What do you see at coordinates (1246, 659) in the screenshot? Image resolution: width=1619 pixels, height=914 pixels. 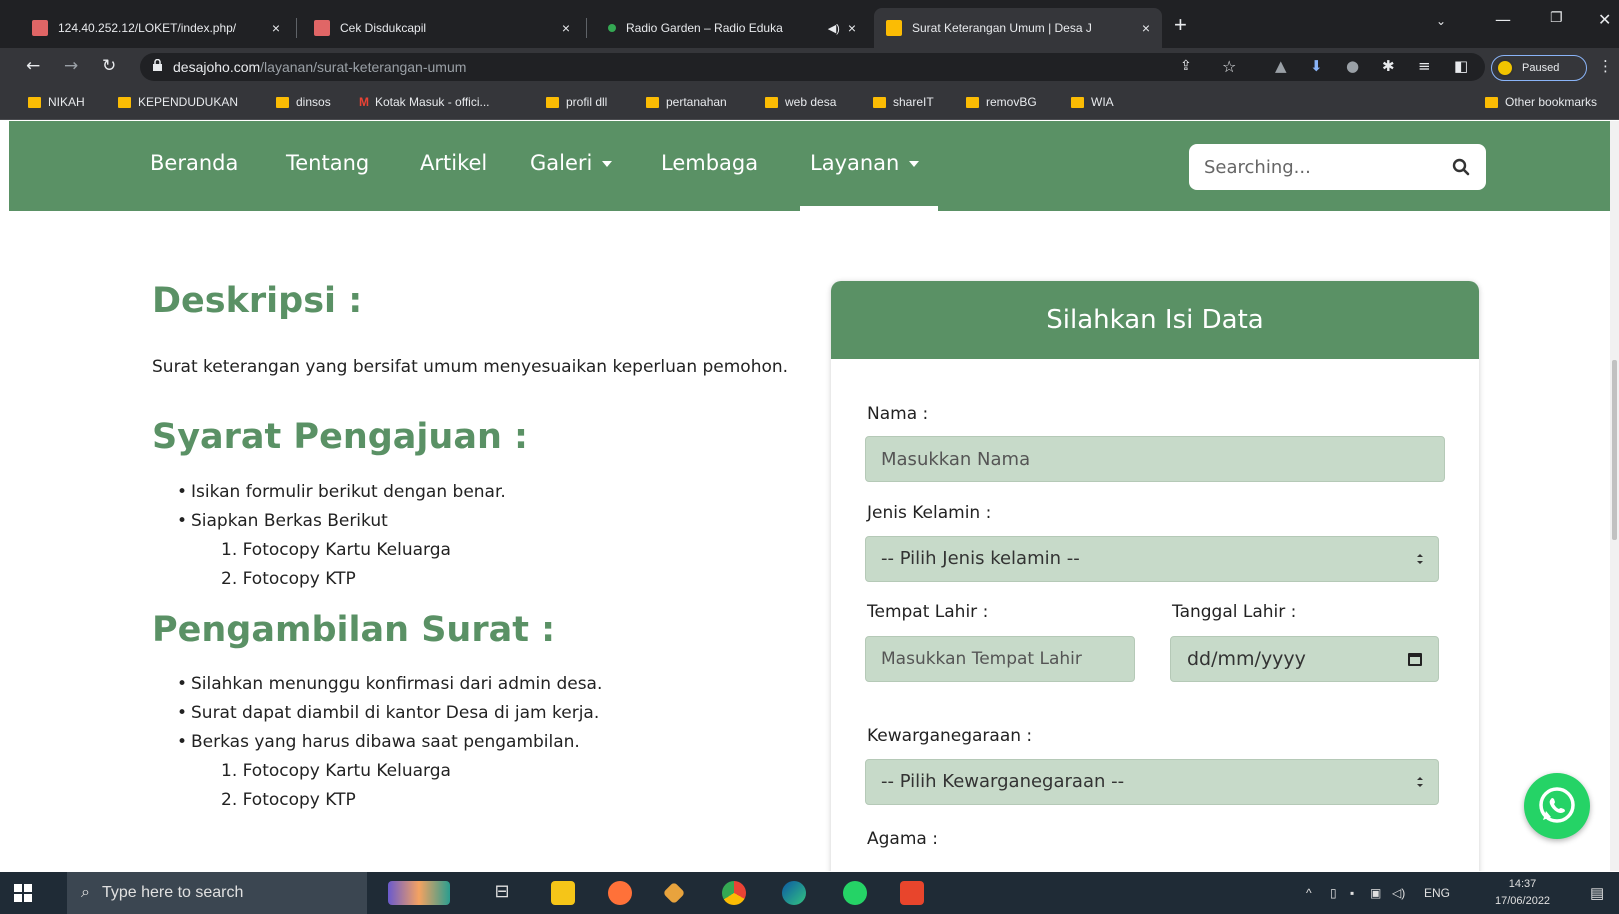 I see `date-value: dd/mm/yyyy` at bounding box center [1246, 659].